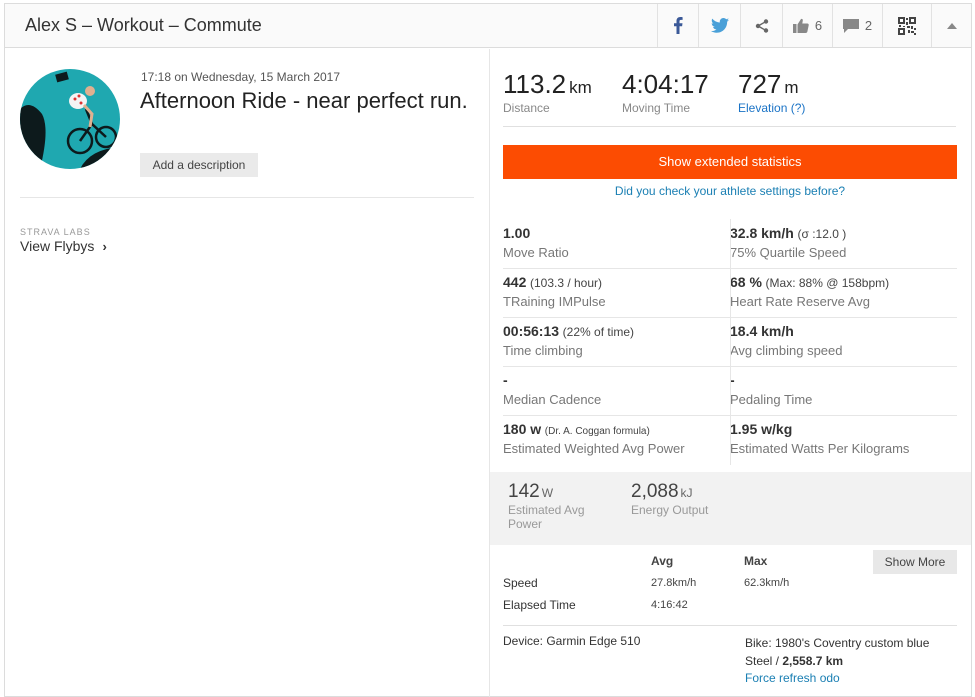 Image resolution: width=975 pixels, height=697 pixels. What do you see at coordinates (771, 389) in the screenshot?
I see `pedaling-time-stat: - Pedaling Time` at bounding box center [771, 389].